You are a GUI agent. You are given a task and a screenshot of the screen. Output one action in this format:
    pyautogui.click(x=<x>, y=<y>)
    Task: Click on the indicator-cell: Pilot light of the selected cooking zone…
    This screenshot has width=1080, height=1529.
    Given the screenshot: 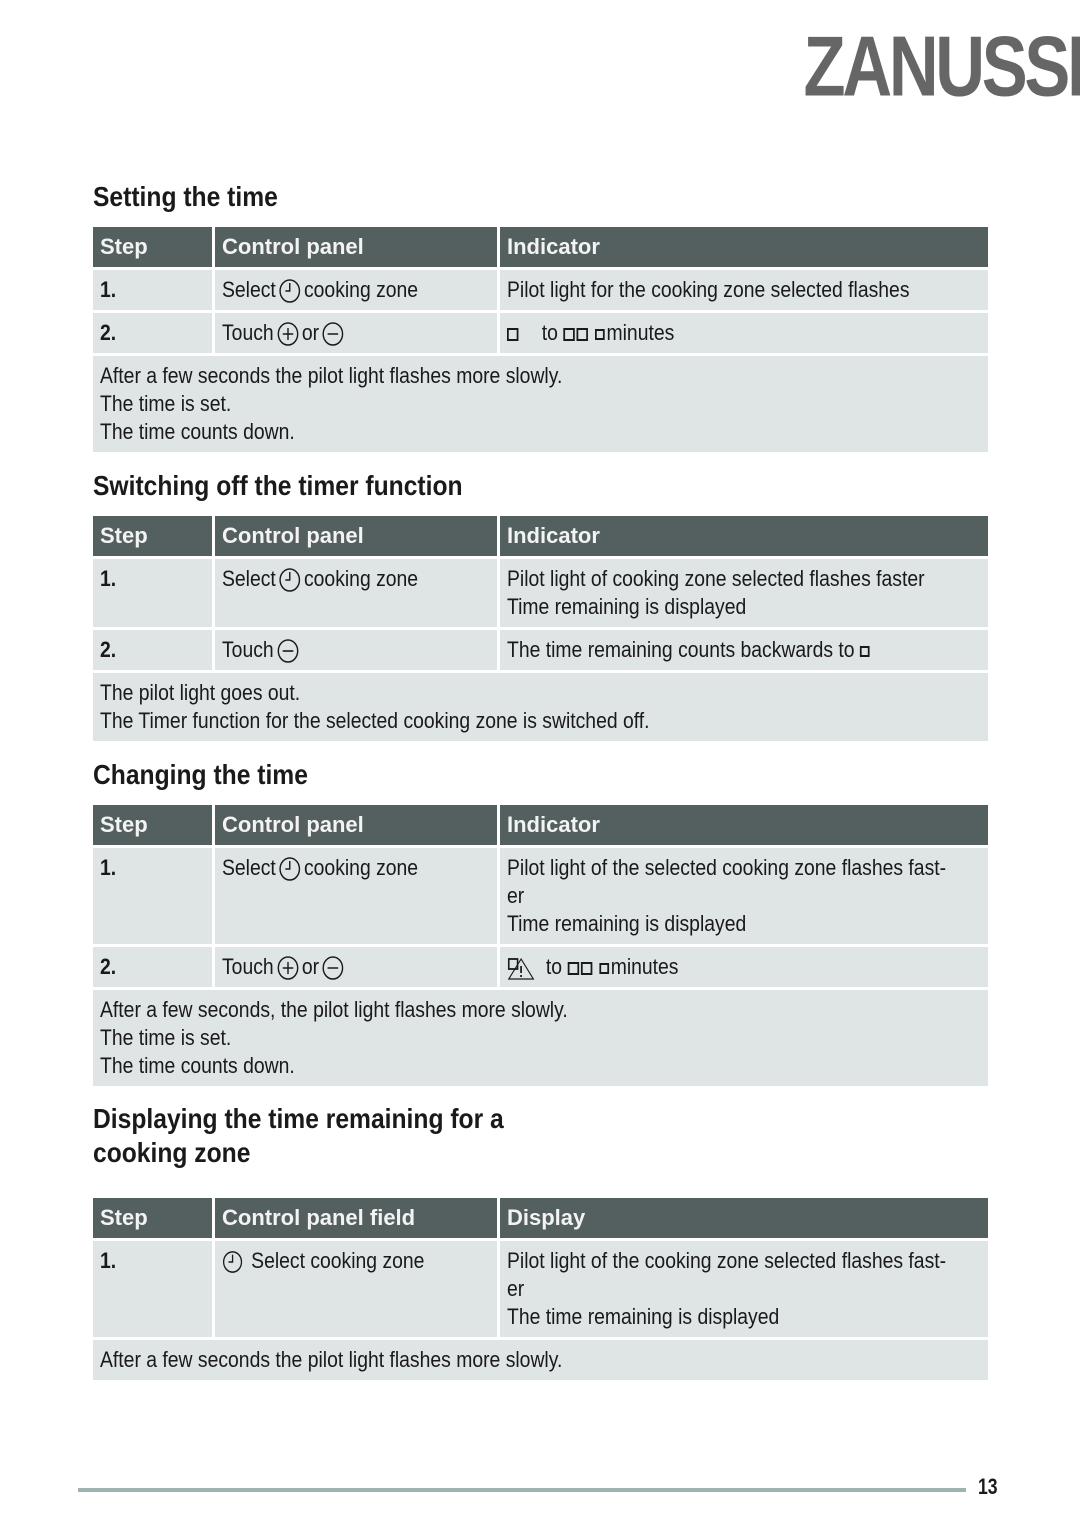 What is the action you would take?
    pyautogui.click(x=744, y=894)
    